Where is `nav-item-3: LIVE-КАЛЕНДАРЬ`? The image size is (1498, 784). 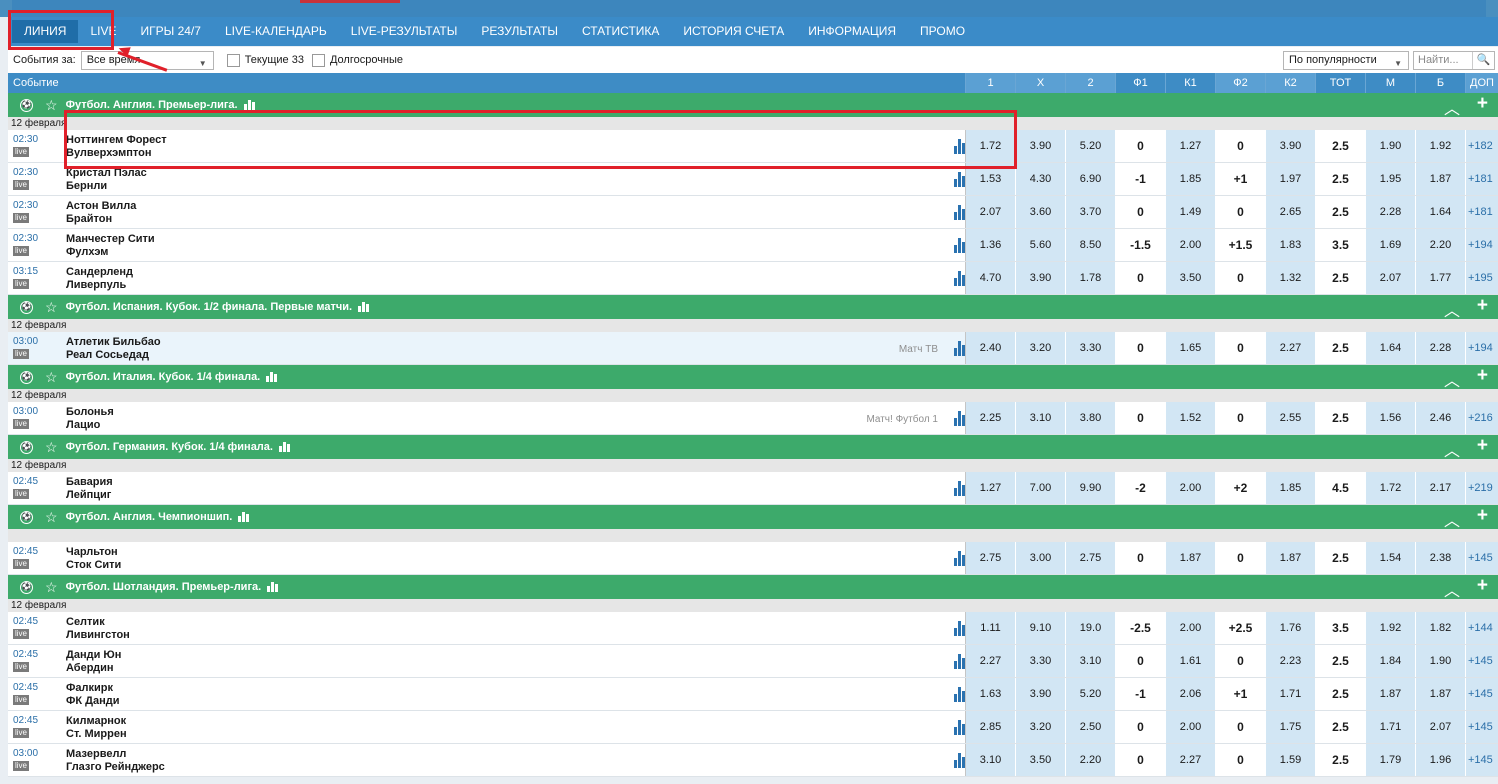 nav-item-3: LIVE-КАЛЕНДАРЬ is located at coordinates (276, 31).